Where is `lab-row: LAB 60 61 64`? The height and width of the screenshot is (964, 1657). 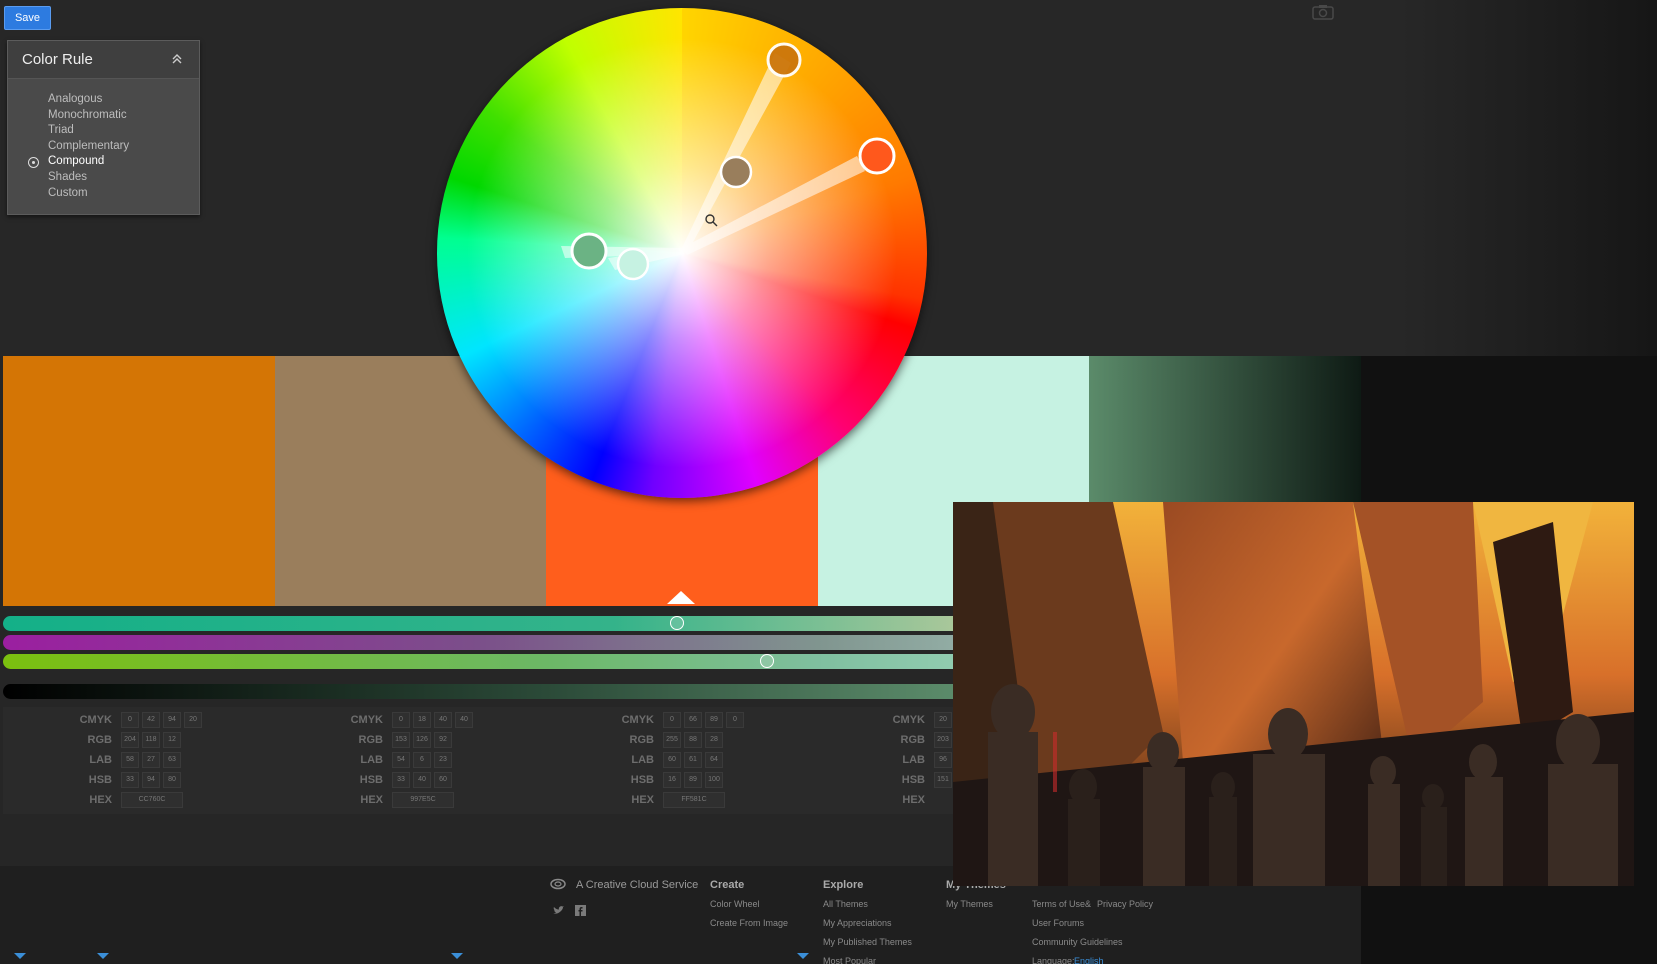
lab-row: LAB 60 61 64 is located at coordinates (680, 760).